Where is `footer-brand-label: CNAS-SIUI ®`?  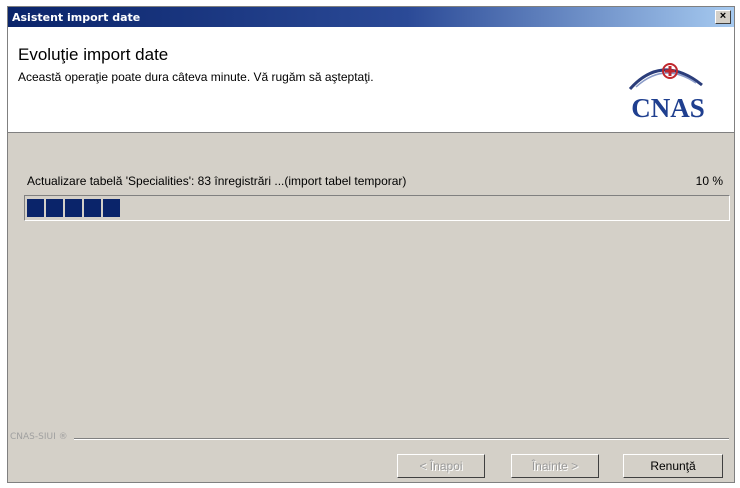 footer-brand-label: CNAS-SIUI ® is located at coordinates (39, 437).